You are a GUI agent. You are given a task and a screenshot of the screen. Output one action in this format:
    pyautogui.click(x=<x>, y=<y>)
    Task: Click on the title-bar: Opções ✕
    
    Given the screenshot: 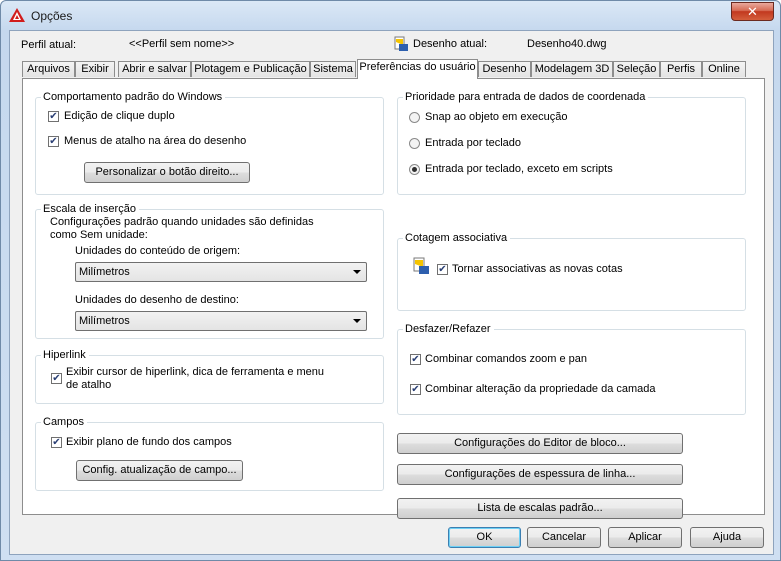 What is the action you would take?
    pyautogui.click(x=390, y=15)
    